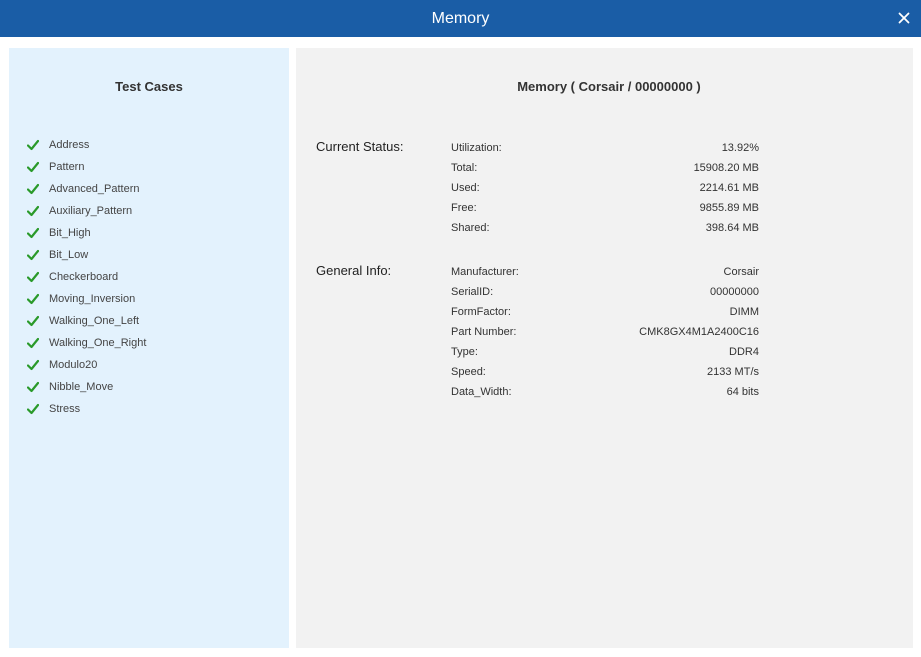  What do you see at coordinates (91, 211) in the screenshot?
I see `test-case-label: Auxiliary_Pattern` at bounding box center [91, 211].